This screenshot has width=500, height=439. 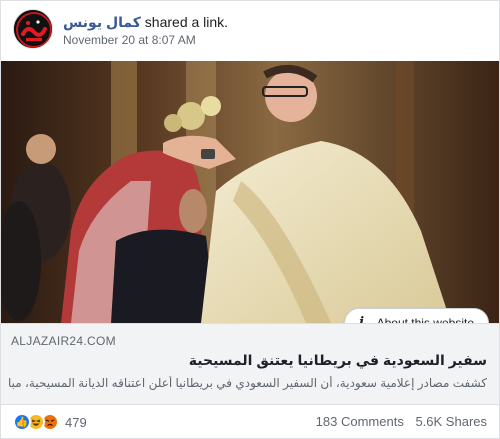 I want to click on author-avatar, so click(x=33, y=29).